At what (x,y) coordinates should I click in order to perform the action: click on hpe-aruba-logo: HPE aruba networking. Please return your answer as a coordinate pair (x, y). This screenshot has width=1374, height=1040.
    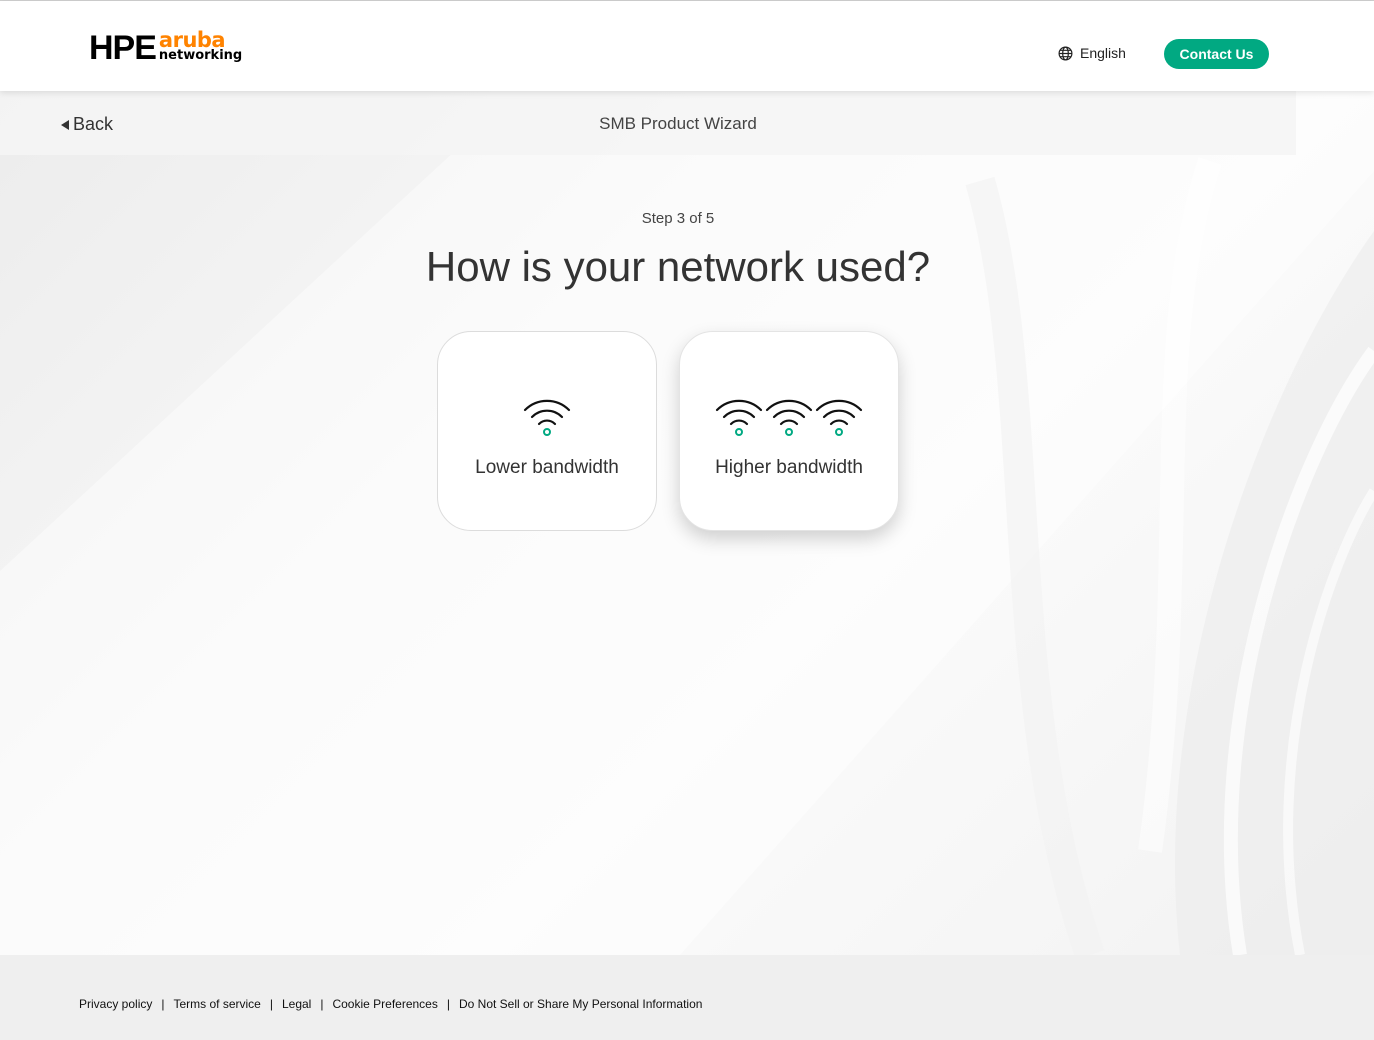
    Looking at the image, I should click on (166, 47).